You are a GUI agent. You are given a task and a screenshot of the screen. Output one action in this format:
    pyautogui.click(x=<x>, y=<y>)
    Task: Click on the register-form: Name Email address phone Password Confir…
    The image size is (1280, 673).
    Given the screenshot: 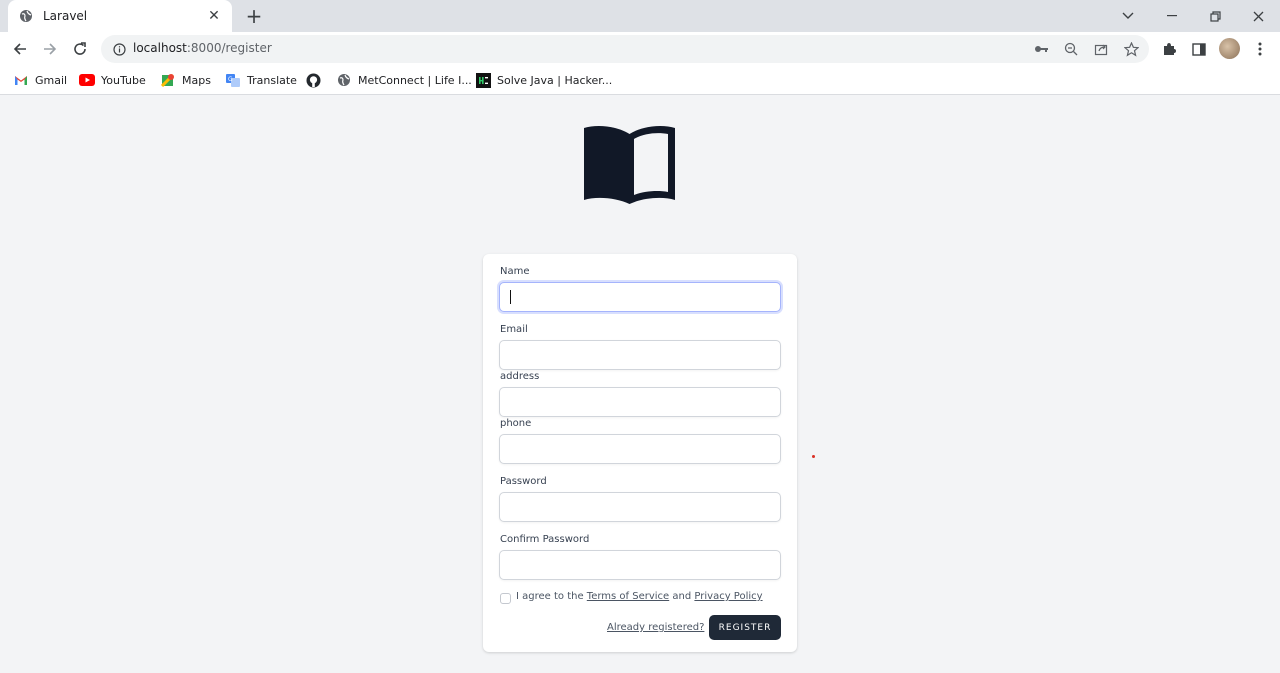 What is the action you would take?
    pyautogui.click(x=640, y=453)
    